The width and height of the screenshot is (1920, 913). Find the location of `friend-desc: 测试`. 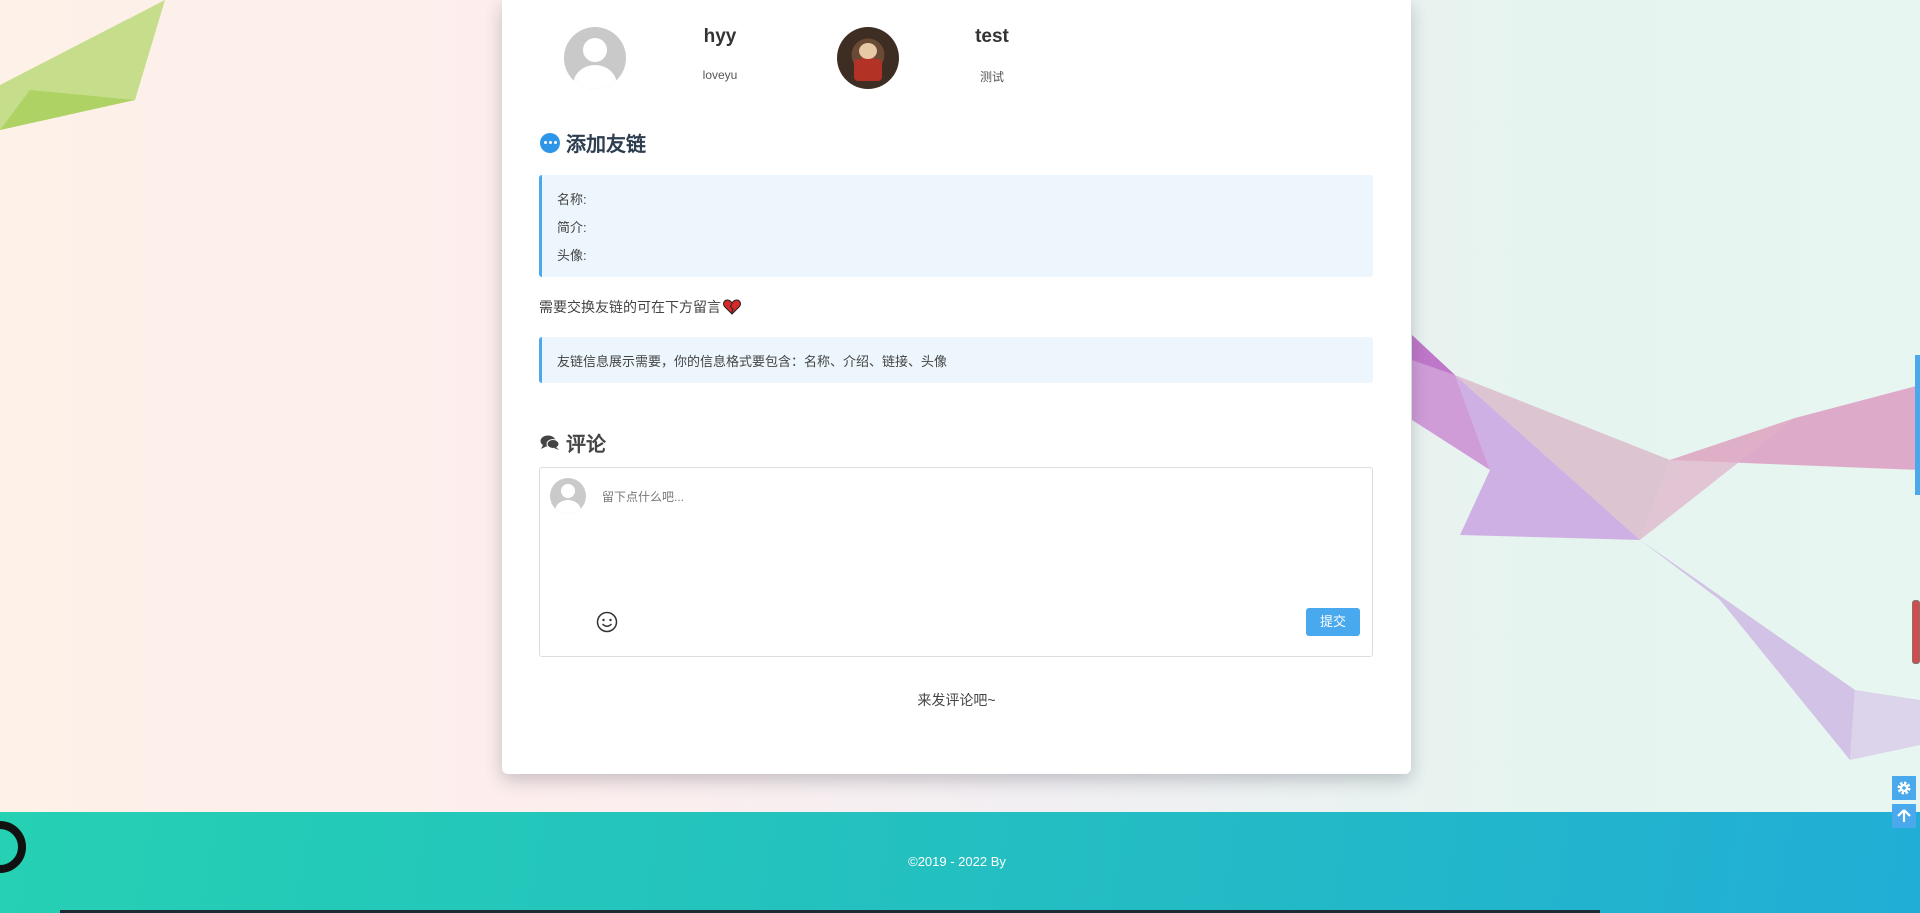

friend-desc: 测试 is located at coordinates (991, 77).